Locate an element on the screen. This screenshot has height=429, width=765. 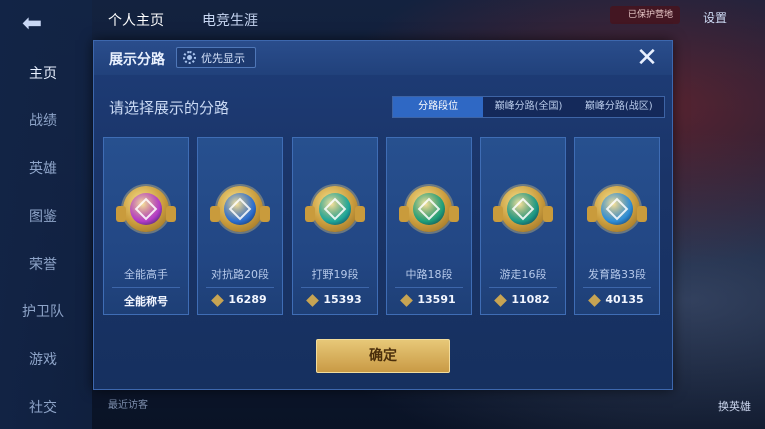
lane-role-name: 发育路33段 is located at coordinates (617, 274).